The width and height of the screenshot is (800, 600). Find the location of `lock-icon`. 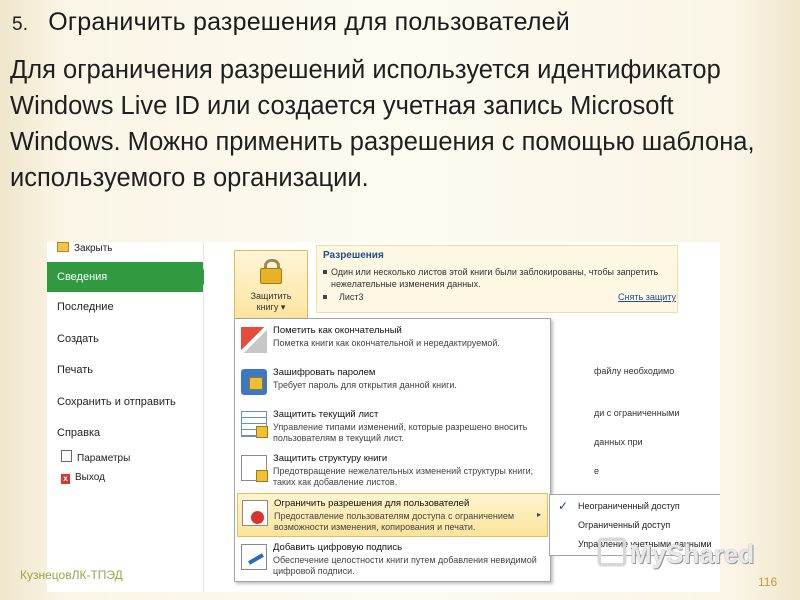

lock-icon is located at coordinates (270, 271).